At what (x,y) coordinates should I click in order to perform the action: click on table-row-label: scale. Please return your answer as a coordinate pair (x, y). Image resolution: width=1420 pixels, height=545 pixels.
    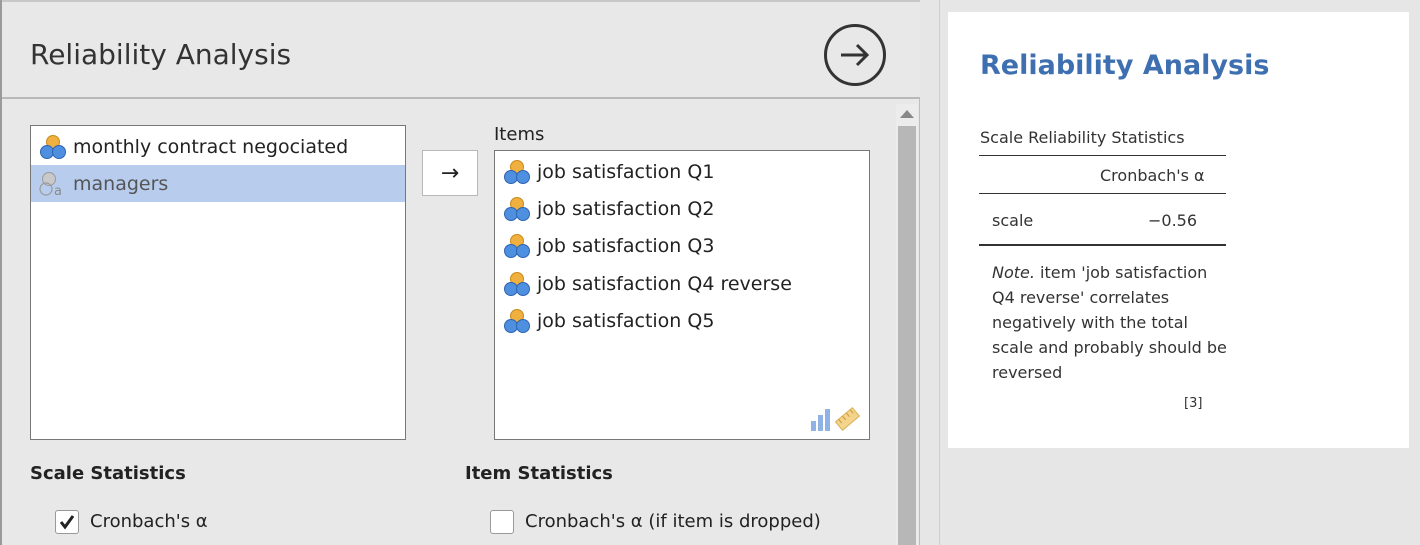
    Looking at the image, I should click on (1013, 220).